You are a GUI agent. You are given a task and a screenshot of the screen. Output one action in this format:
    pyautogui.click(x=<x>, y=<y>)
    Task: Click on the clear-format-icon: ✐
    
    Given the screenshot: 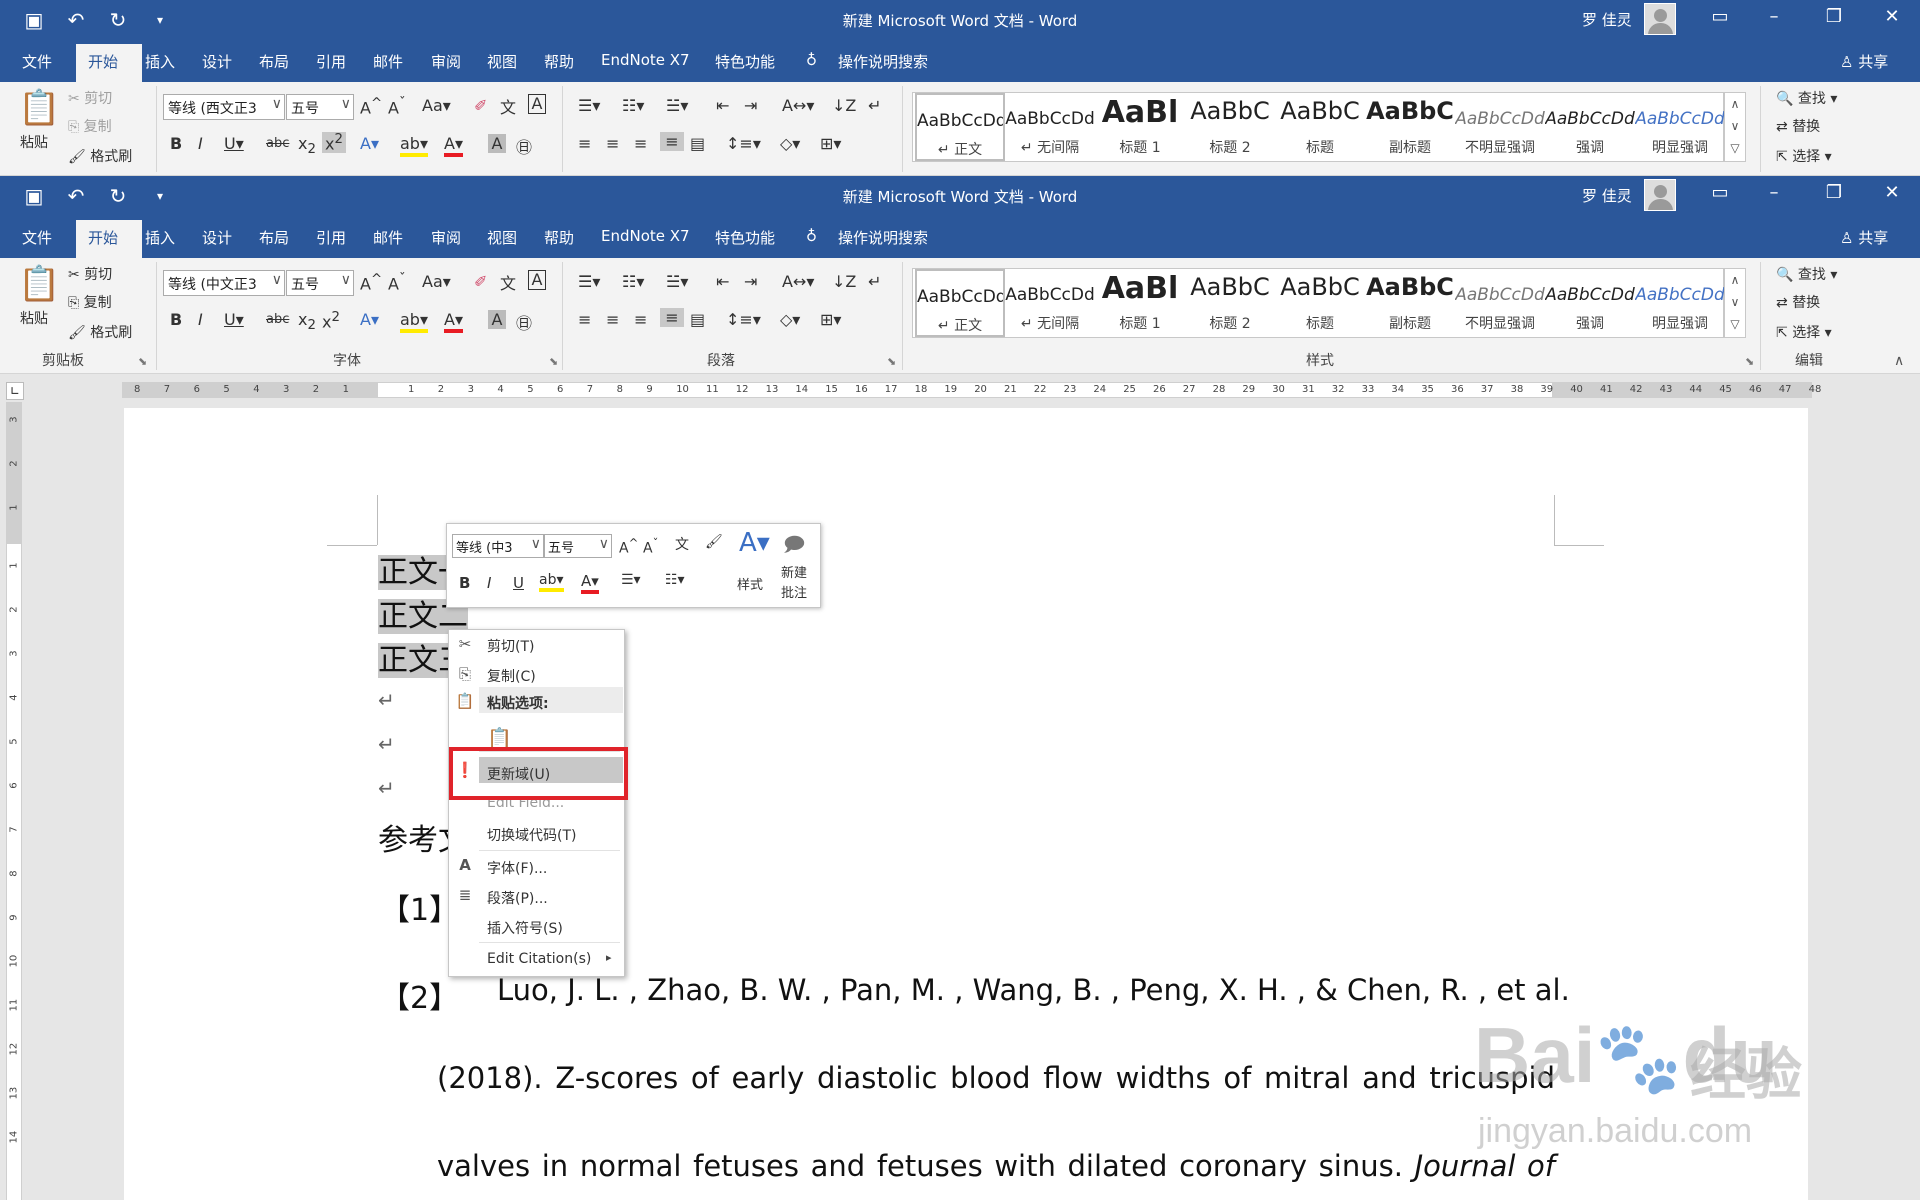 What is the action you would take?
    pyautogui.click(x=480, y=281)
    